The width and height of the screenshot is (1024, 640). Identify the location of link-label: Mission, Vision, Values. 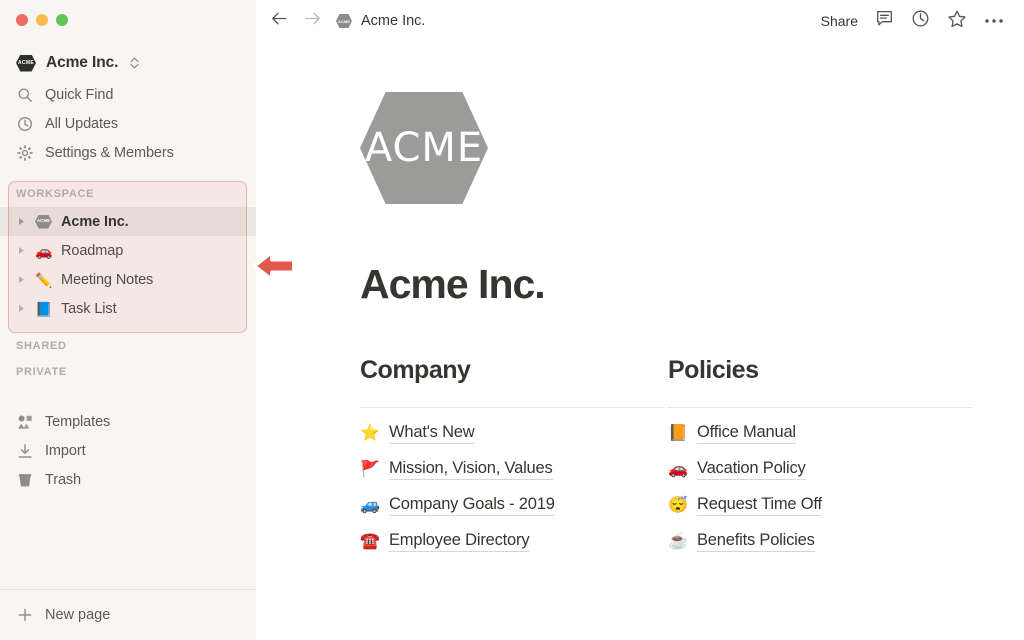
(471, 469).